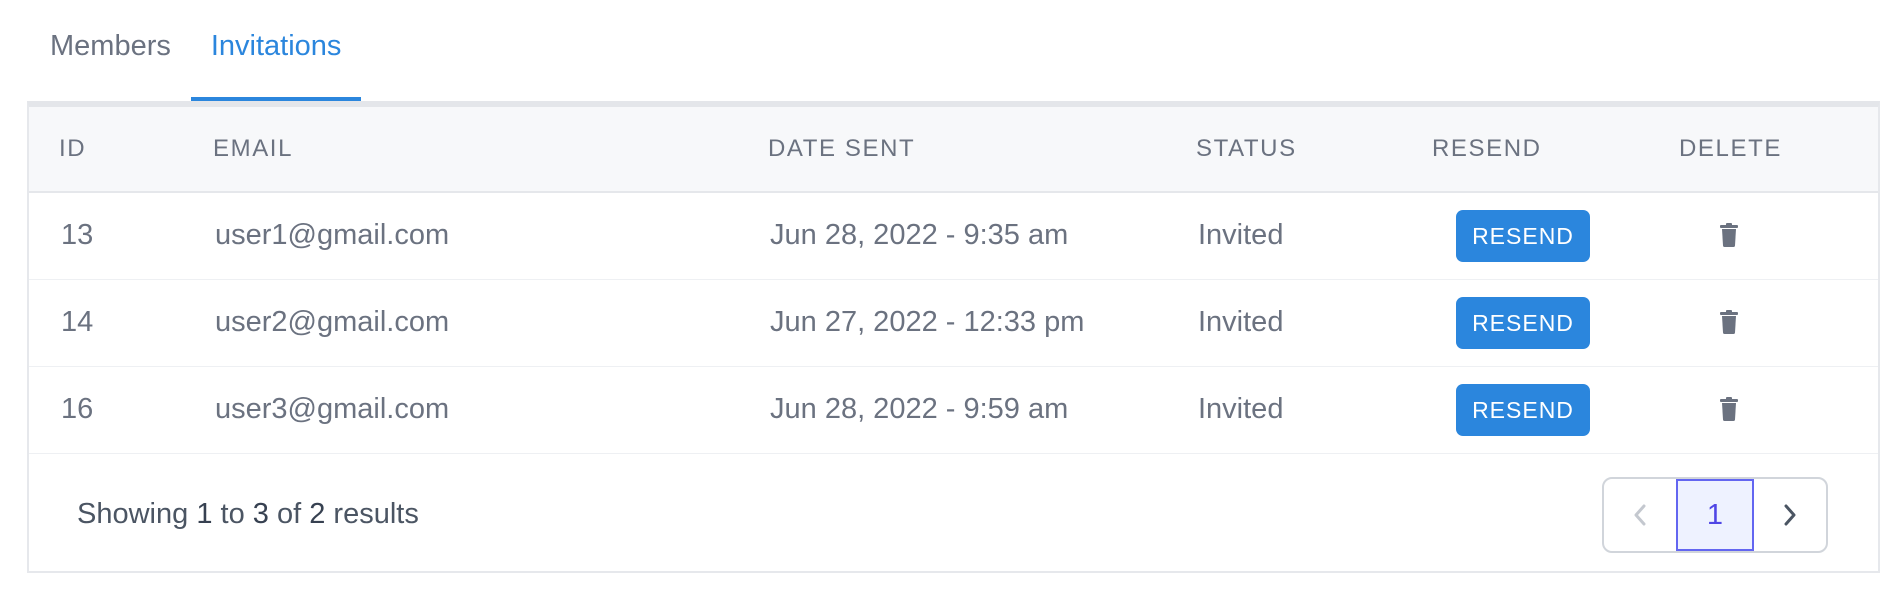  I want to click on header-resend: RESEND, so click(1487, 148).